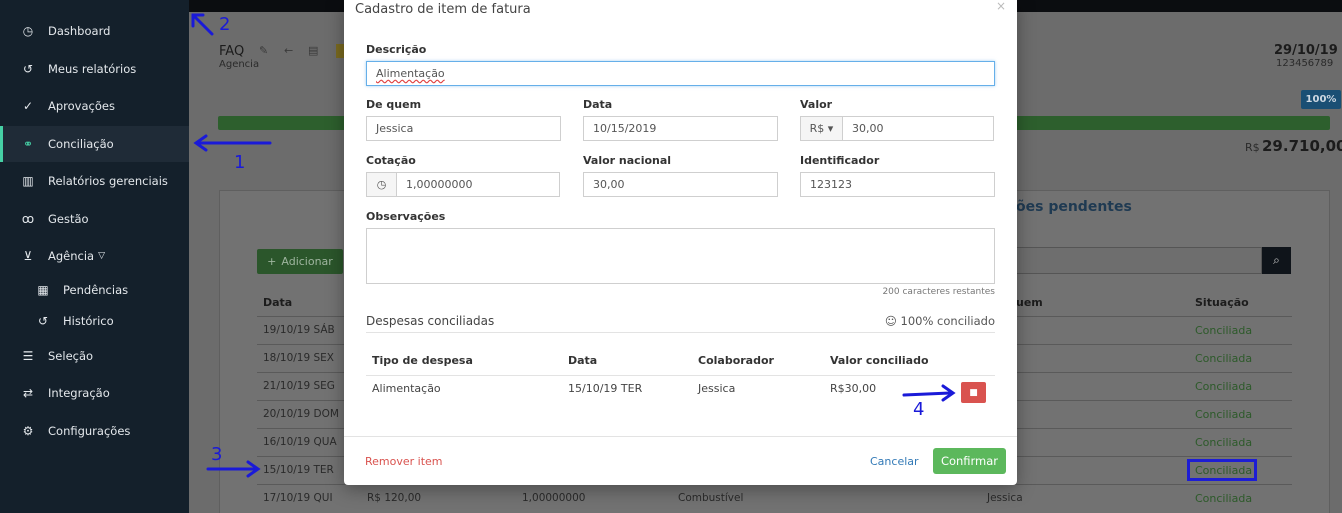 This screenshot has width=1342, height=513. I want to click on delete-button: ■, so click(973, 392).